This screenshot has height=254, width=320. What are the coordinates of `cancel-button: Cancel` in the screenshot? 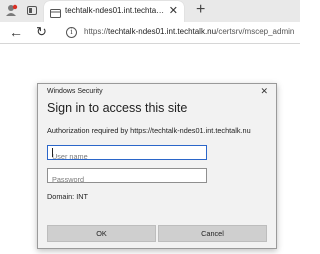 It's located at (212, 233).